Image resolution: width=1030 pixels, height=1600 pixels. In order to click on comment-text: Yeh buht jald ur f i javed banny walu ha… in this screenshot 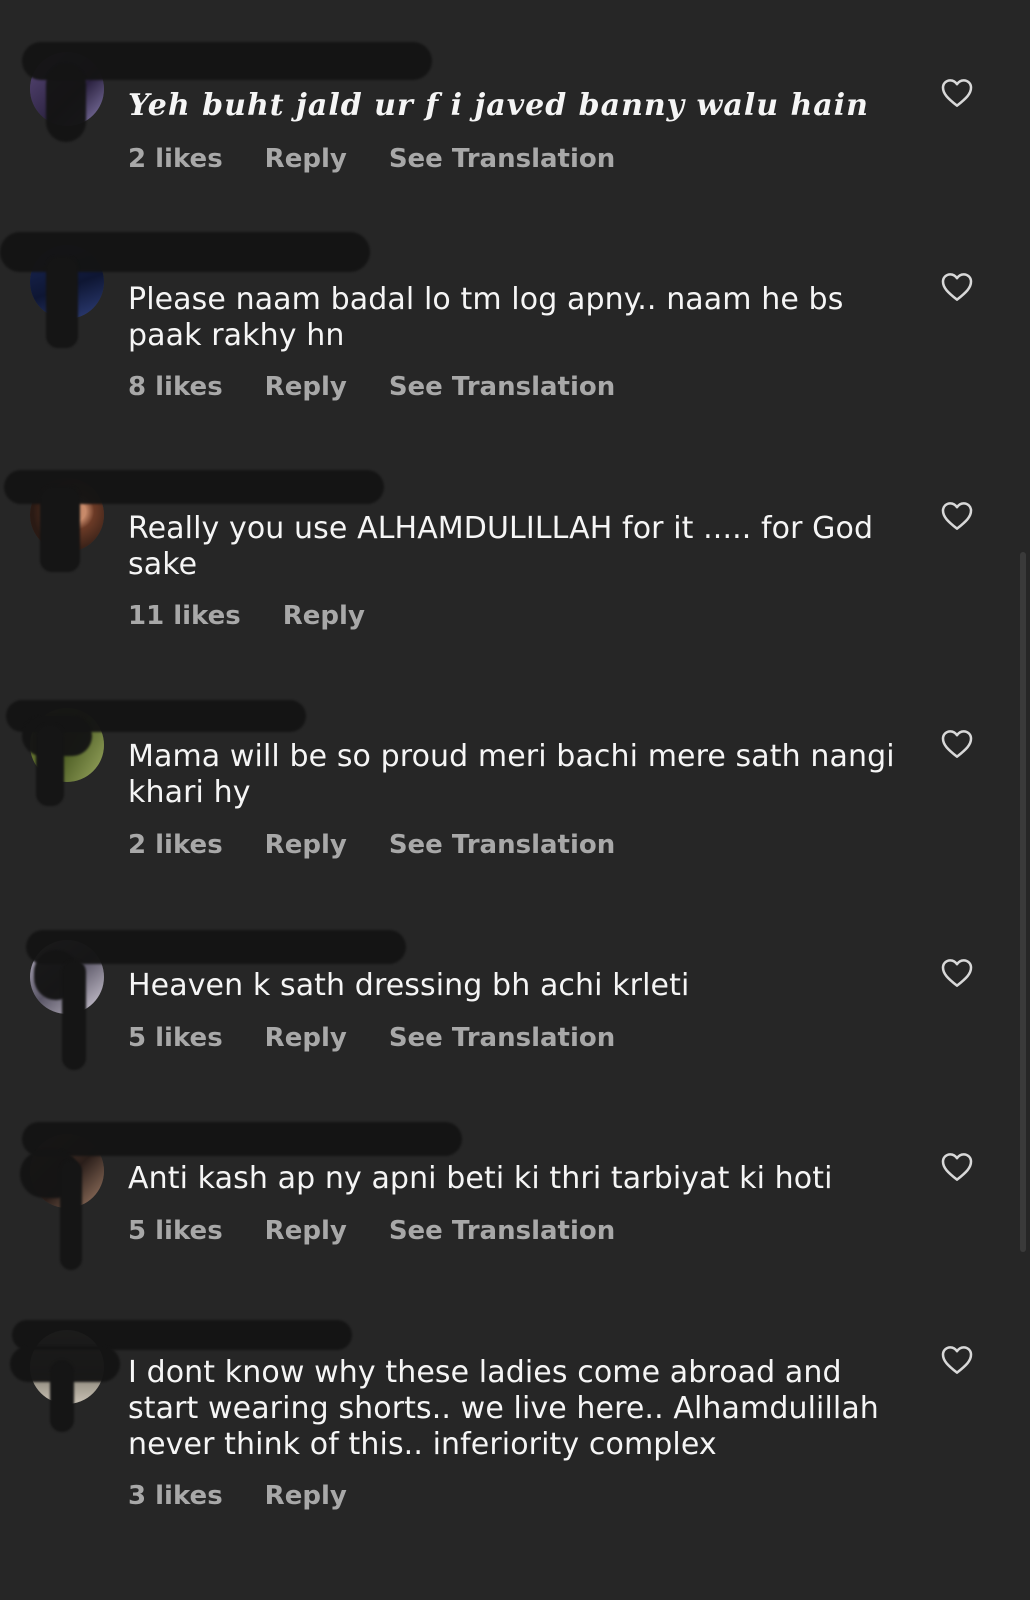, I will do `click(498, 105)`.